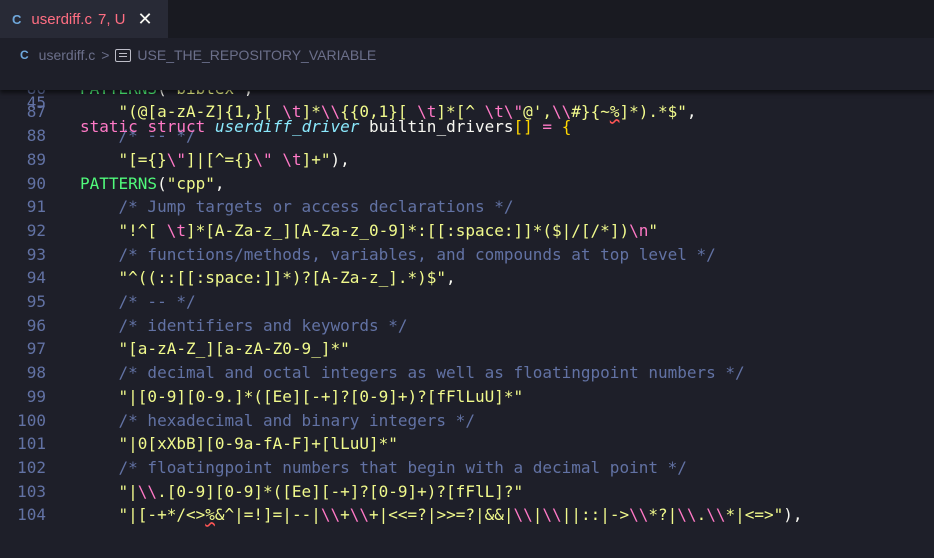 This screenshot has height=558, width=934. I want to click on tab-status-badge: 7, U, so click(111, 19).